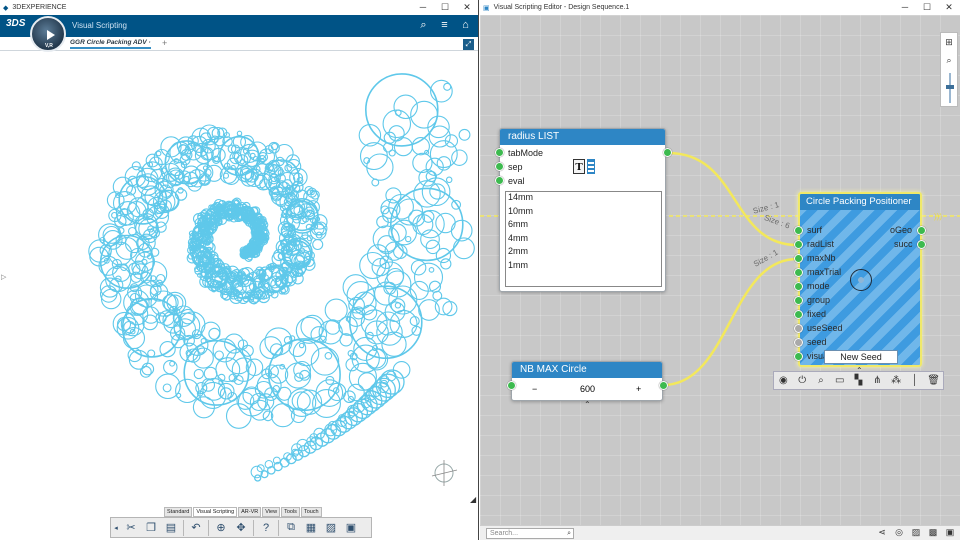 The width and height of the screenshot is (960, 540). Describe the element at coordinates (178, 512) in the screenshot. I see `tab-standard: Standard` at that location.